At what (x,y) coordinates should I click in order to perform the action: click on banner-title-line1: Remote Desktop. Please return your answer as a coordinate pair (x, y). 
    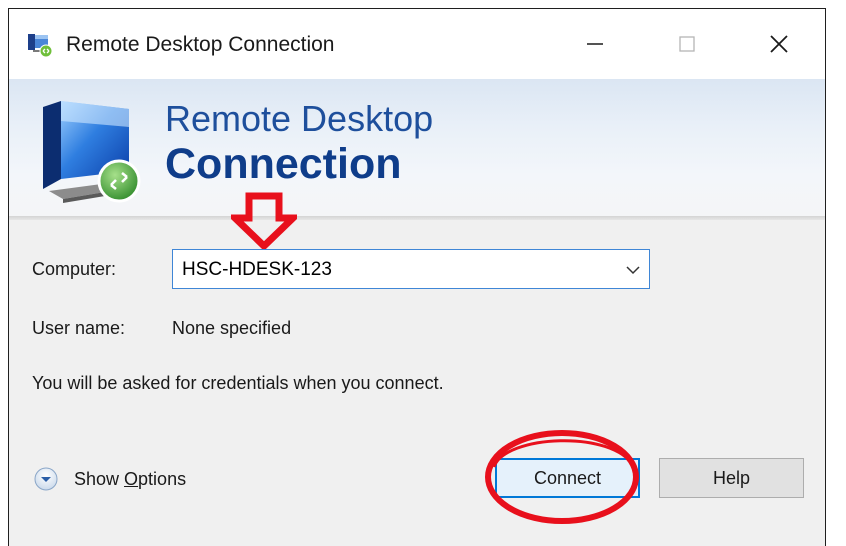
    Looking at the image, I should click on (299, 118).